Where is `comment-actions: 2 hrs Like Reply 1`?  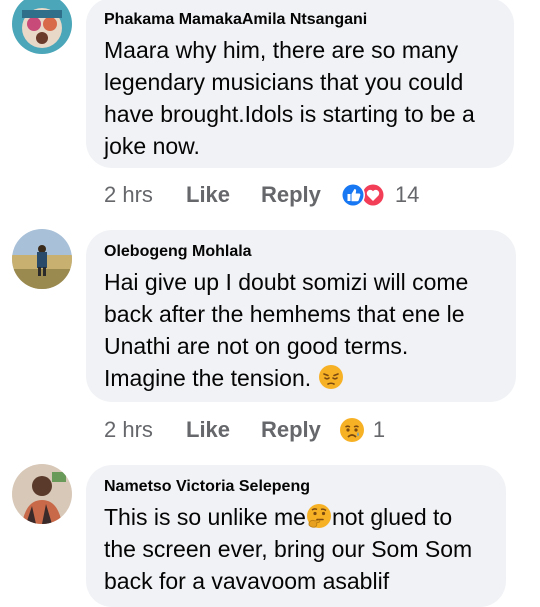 comment-actions: 2 hrs Like Reply 1 is located at coordinates (244, 430).